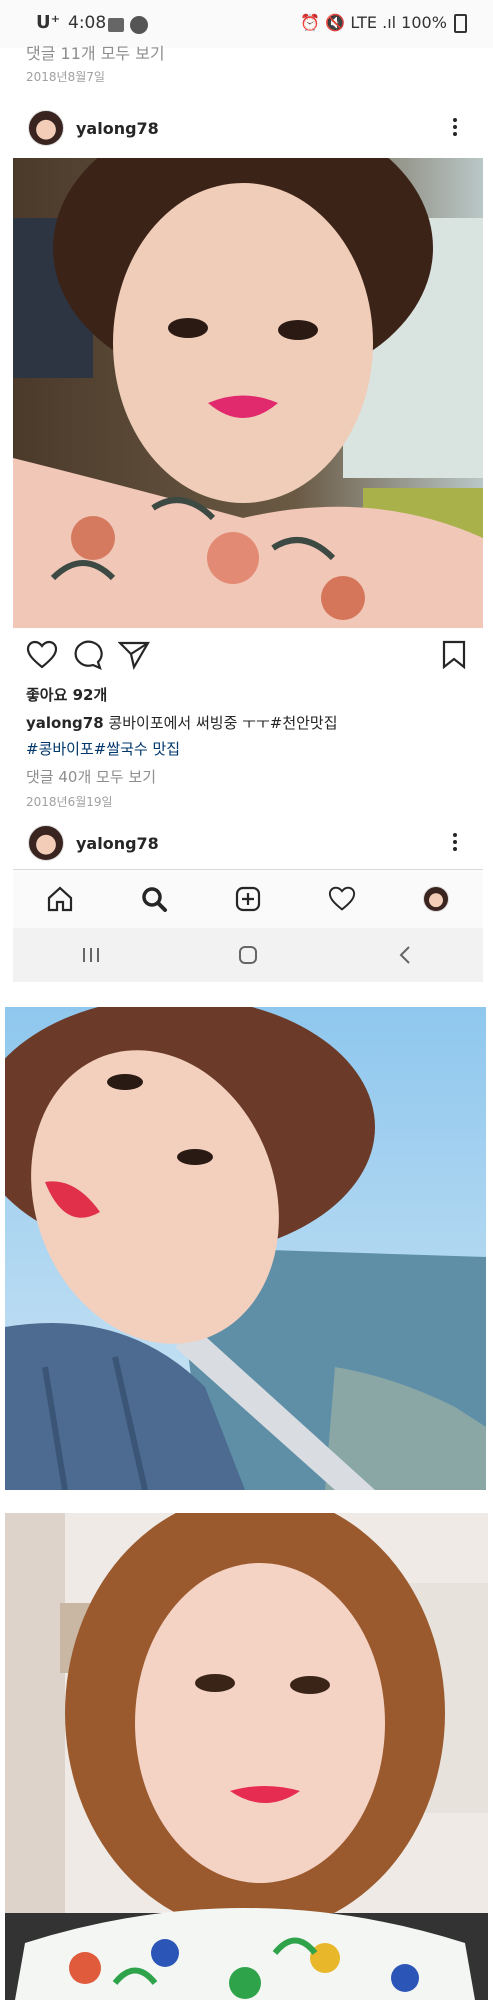  What do you see at coordinates (310, 22) in the screenshot?
I see `alarm-icon: ⏰` at bounding box center [310, 22].